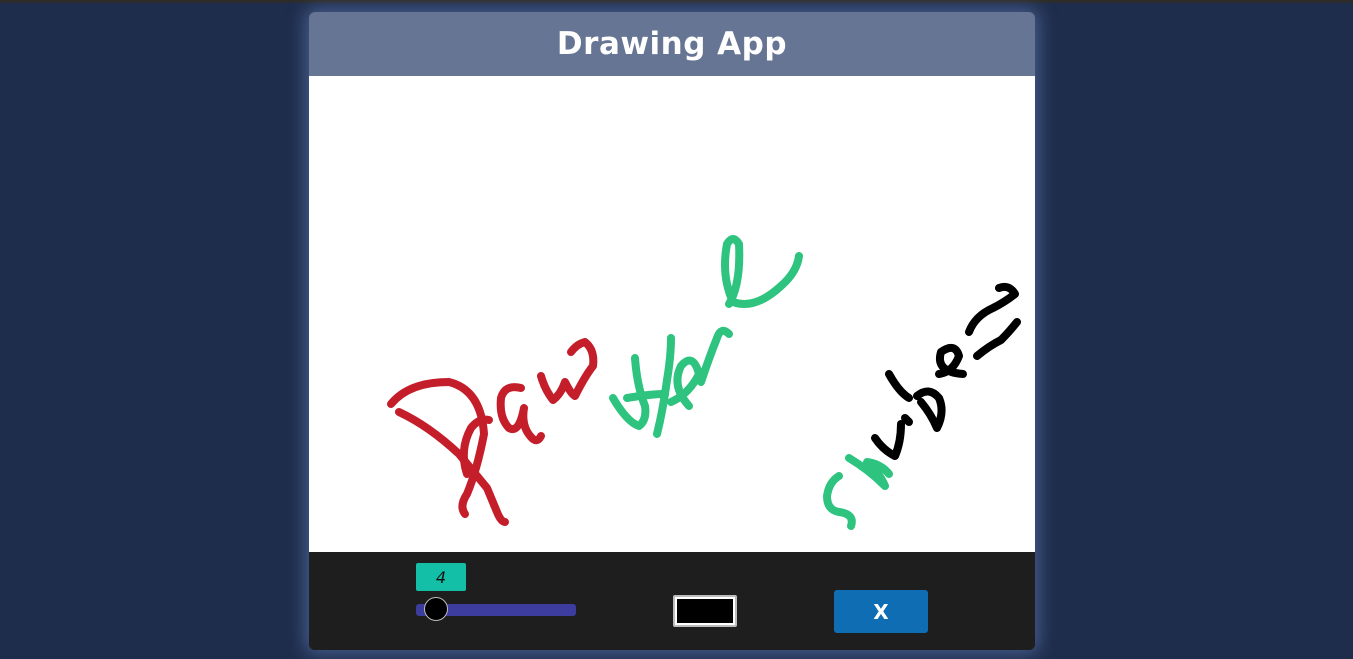  Describe the element at coordinates (881, 611) in the screenshot. I see `clear-button: X` at that location.